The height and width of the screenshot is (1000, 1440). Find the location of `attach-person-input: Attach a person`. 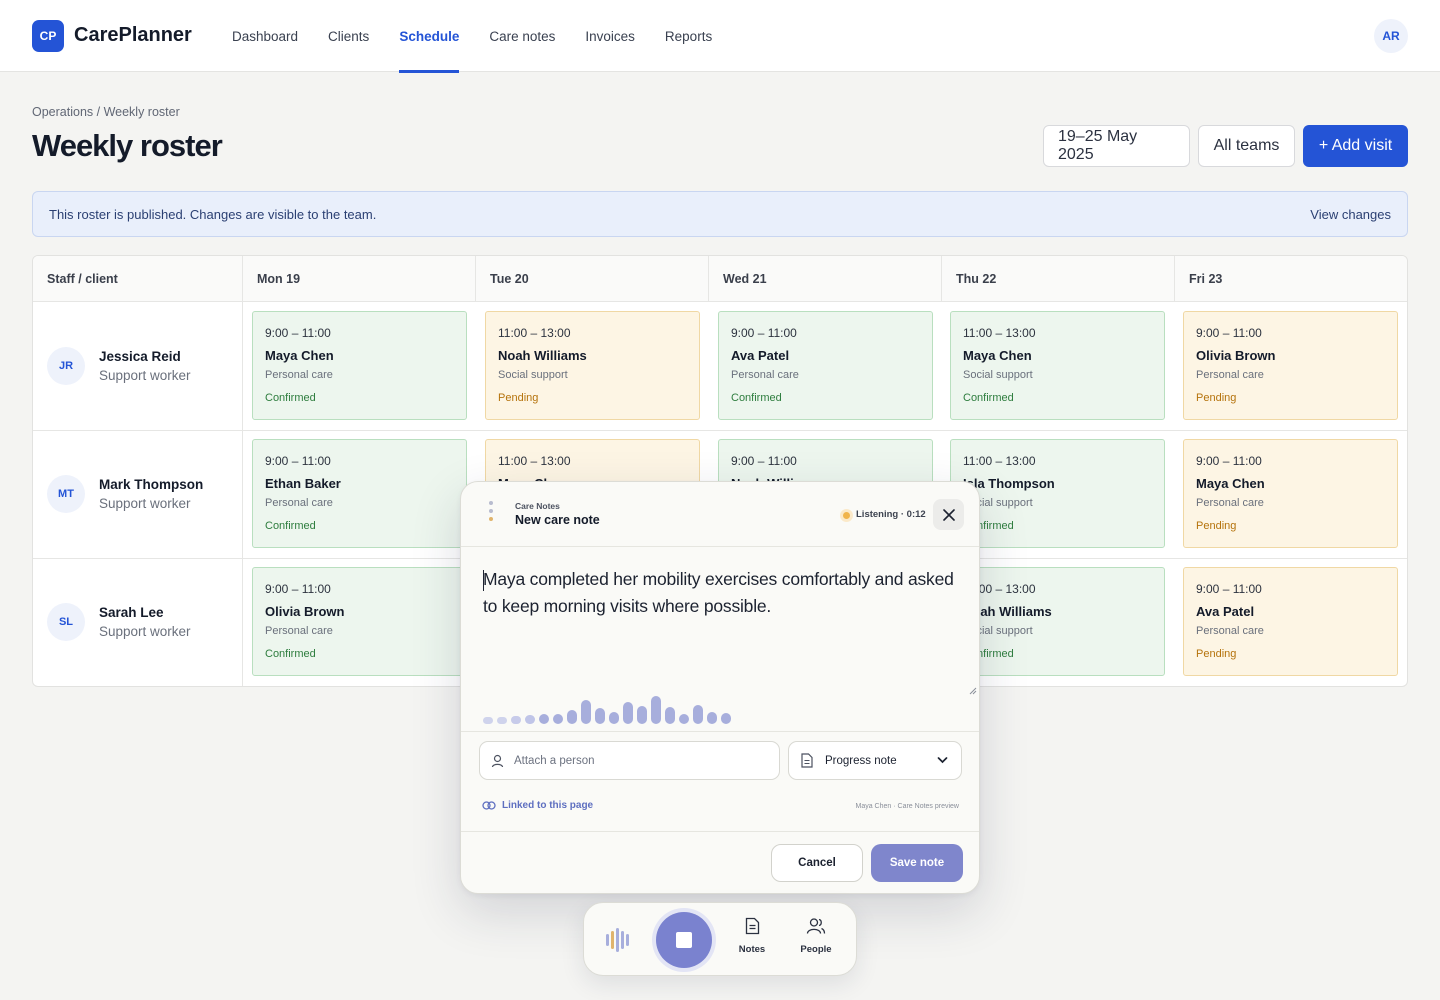

attach-person-input: Attach a person is located at coordinates (629, 760).